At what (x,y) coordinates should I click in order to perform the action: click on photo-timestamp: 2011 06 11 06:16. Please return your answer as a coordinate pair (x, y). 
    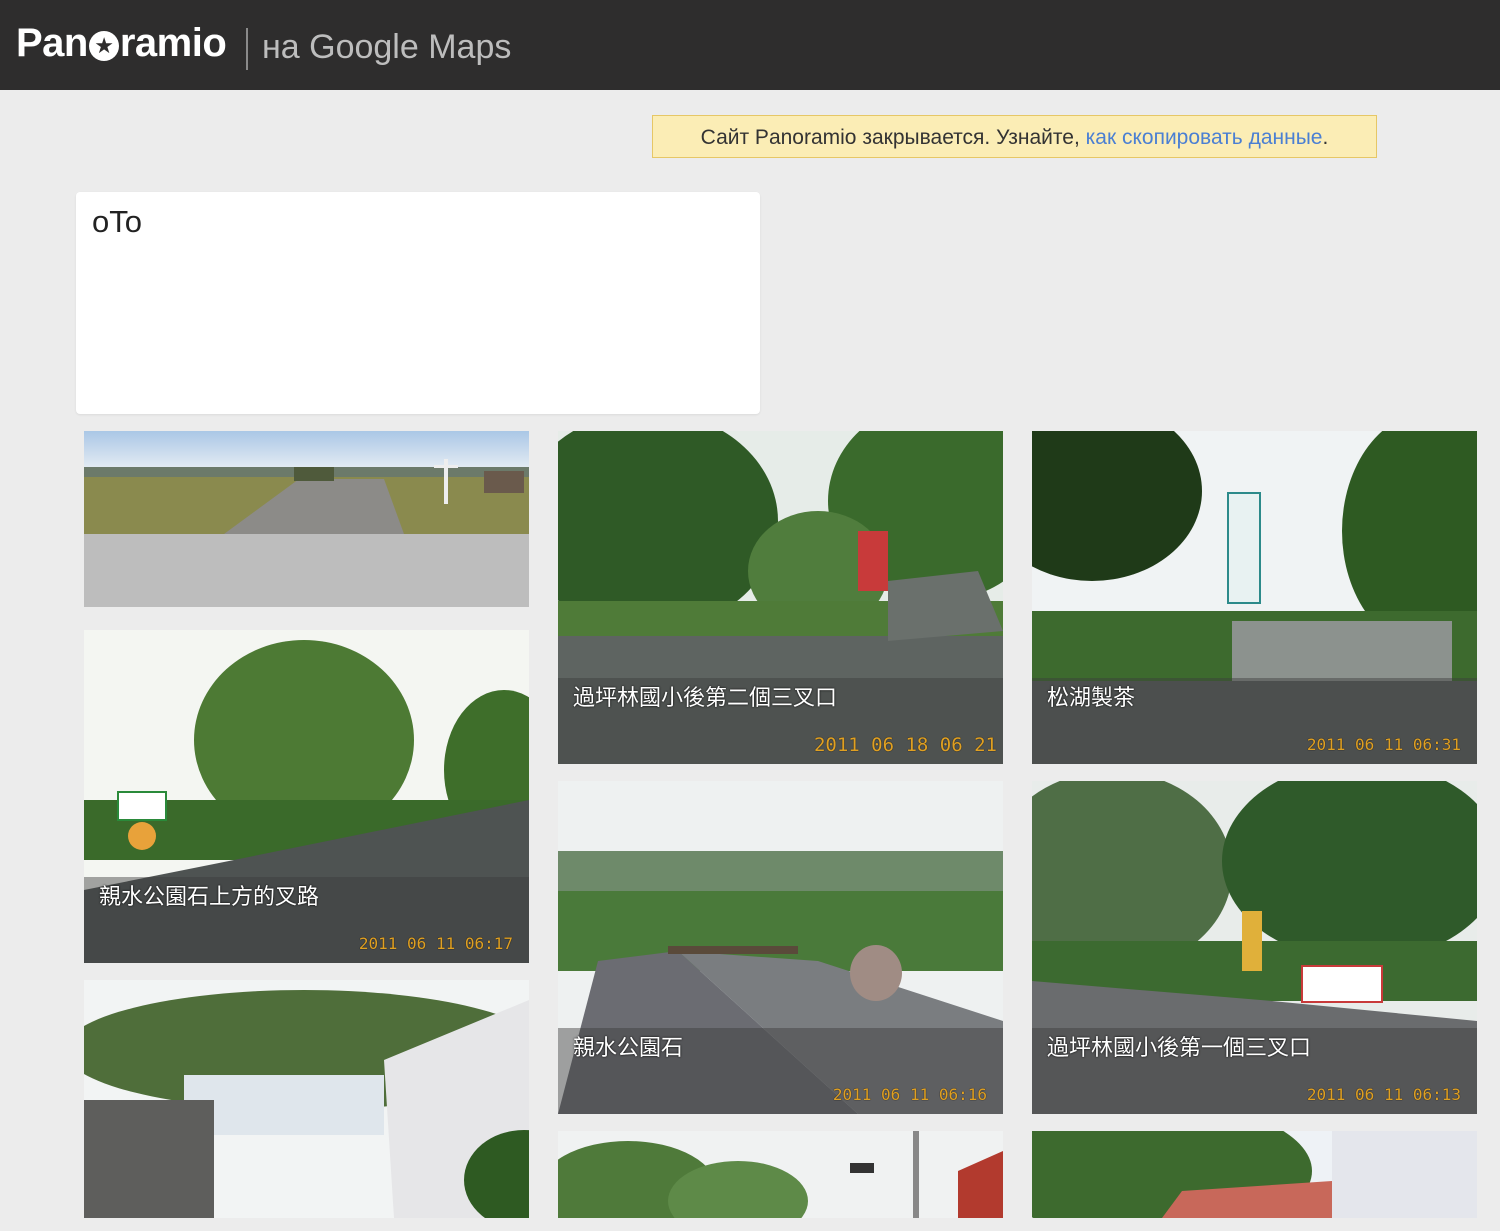
    Looking at the image, I should click on (909, 1094).